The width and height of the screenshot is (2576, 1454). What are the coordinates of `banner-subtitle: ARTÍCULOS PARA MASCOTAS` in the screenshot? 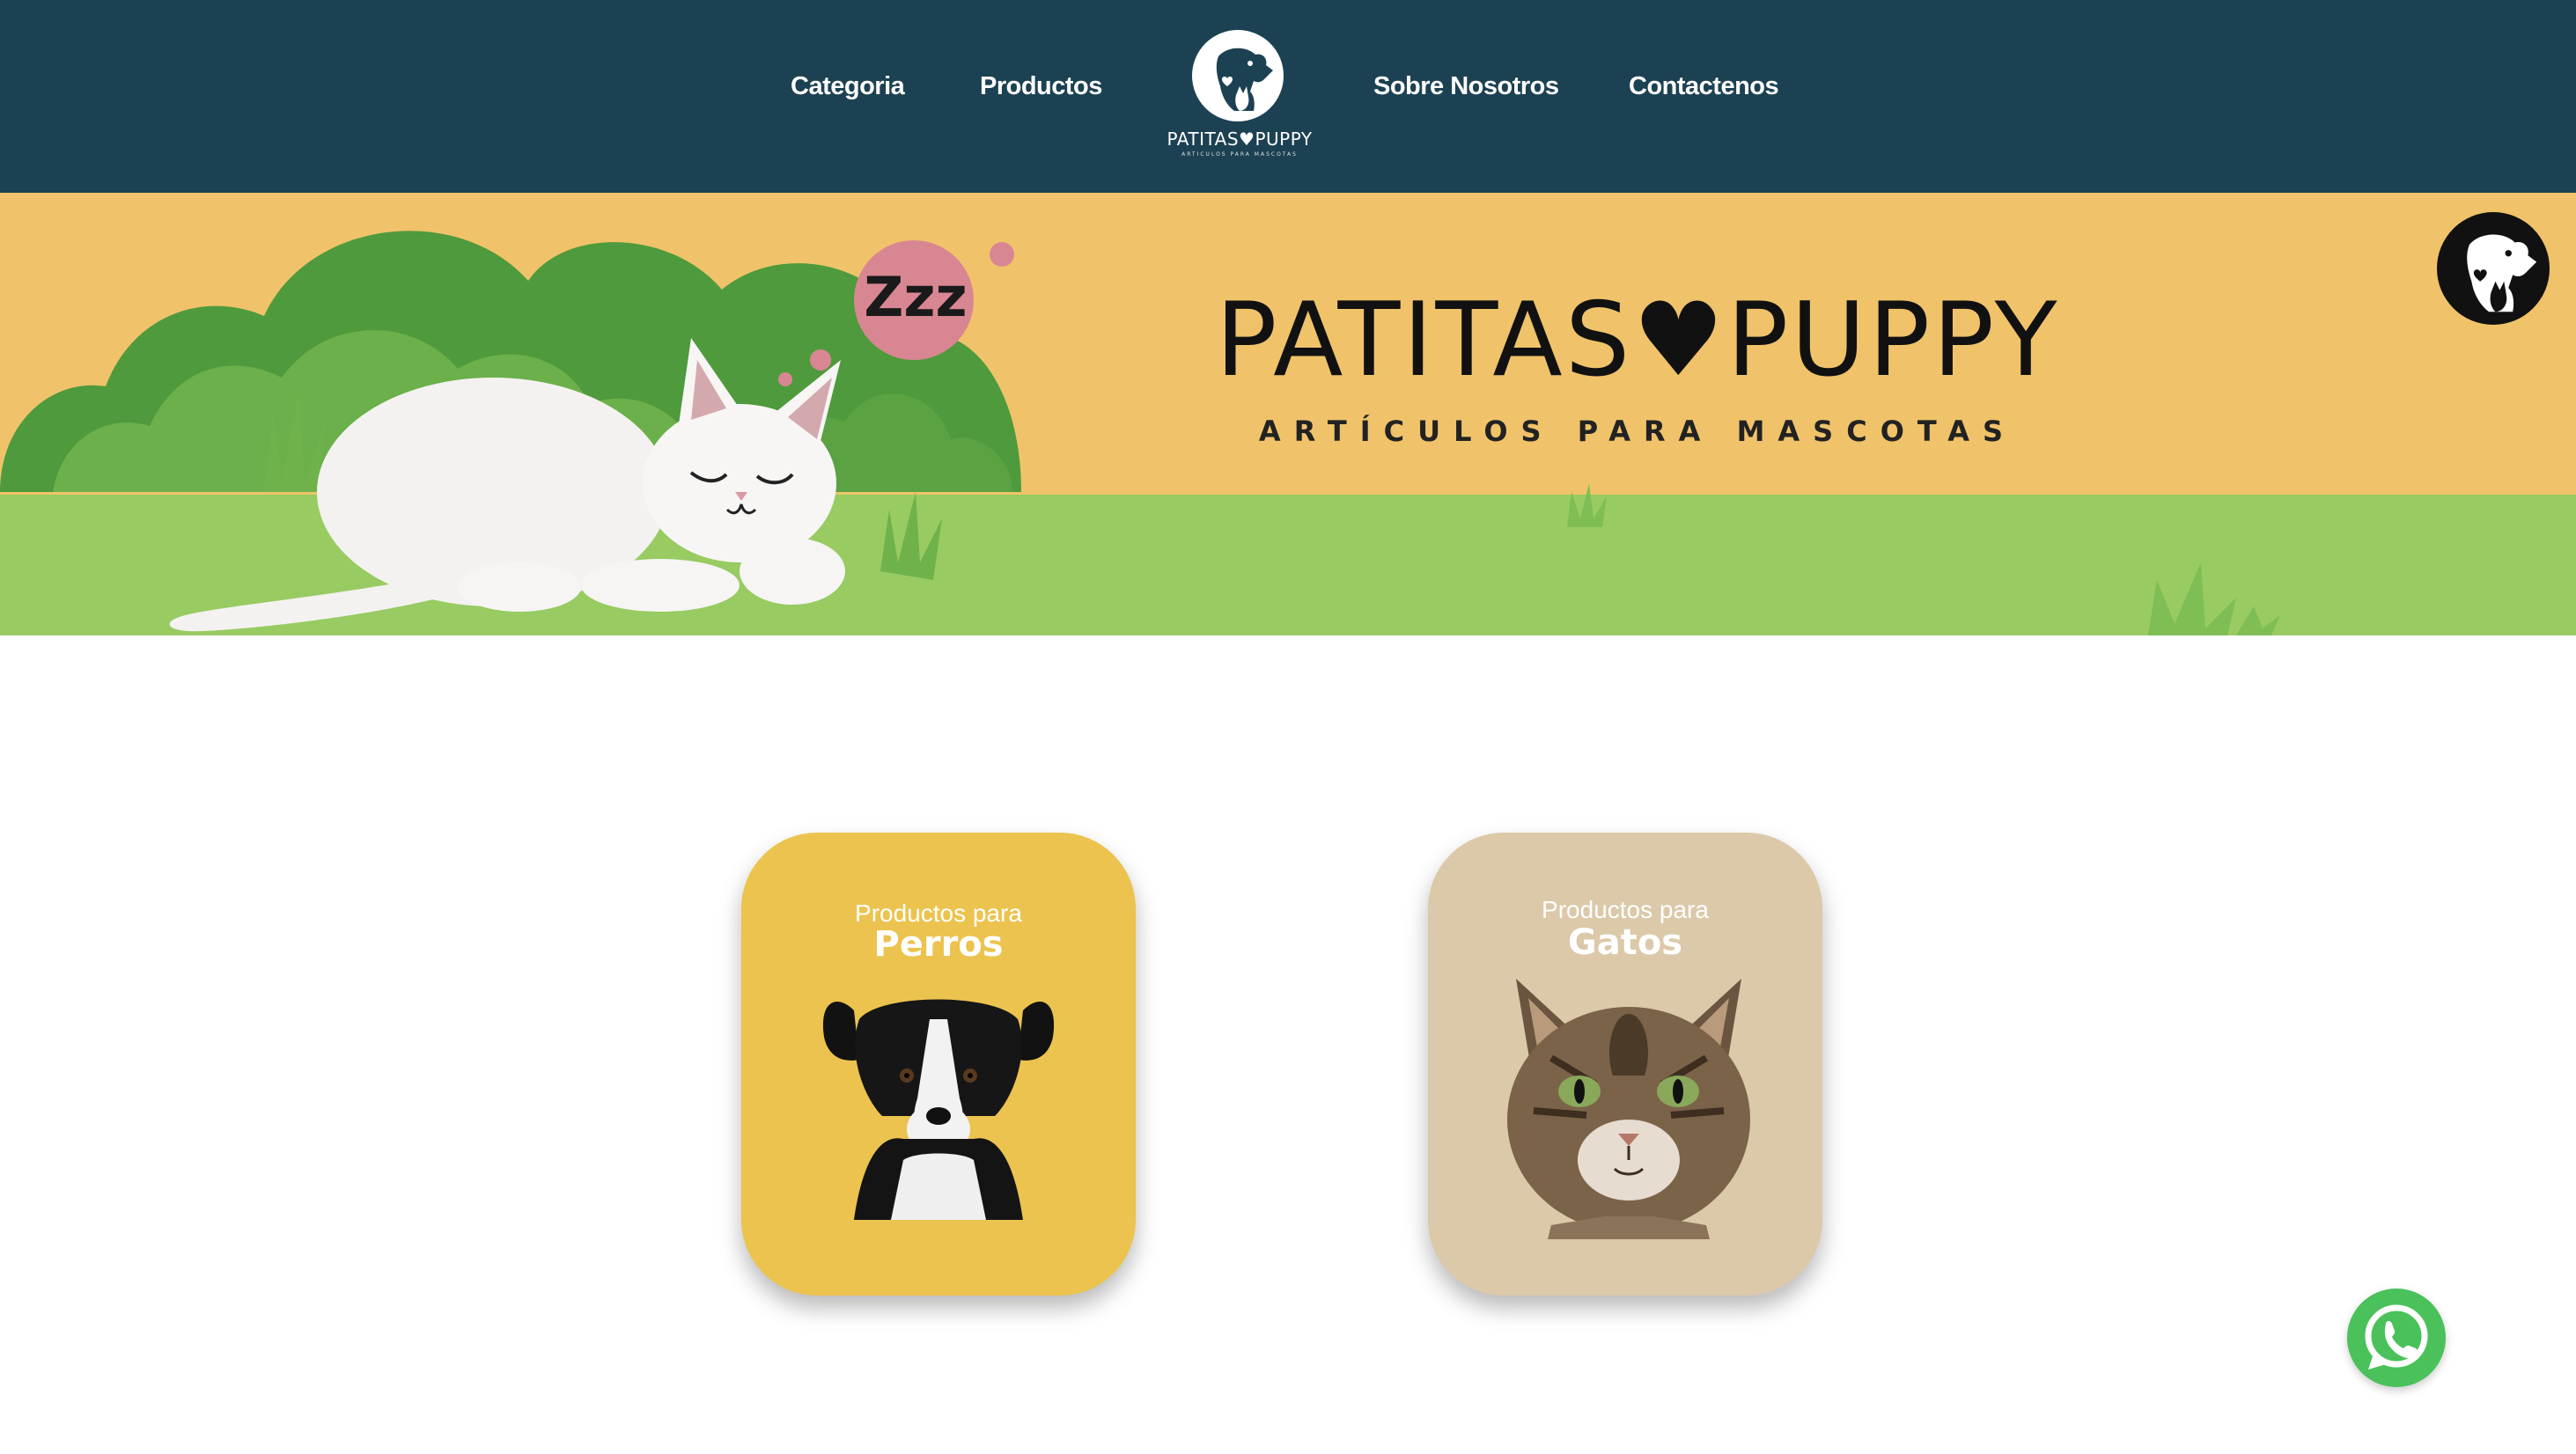 It's located at (1637, 431).